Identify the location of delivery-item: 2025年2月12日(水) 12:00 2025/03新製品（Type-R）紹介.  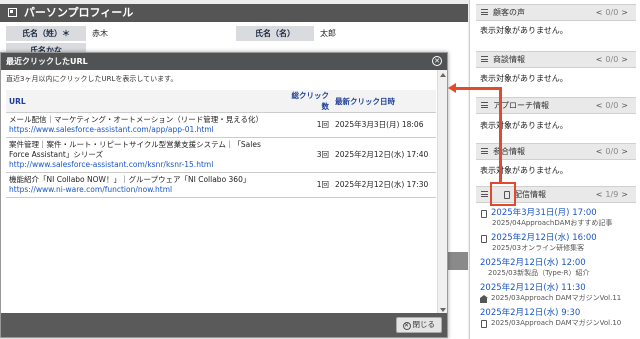
(557, 268).